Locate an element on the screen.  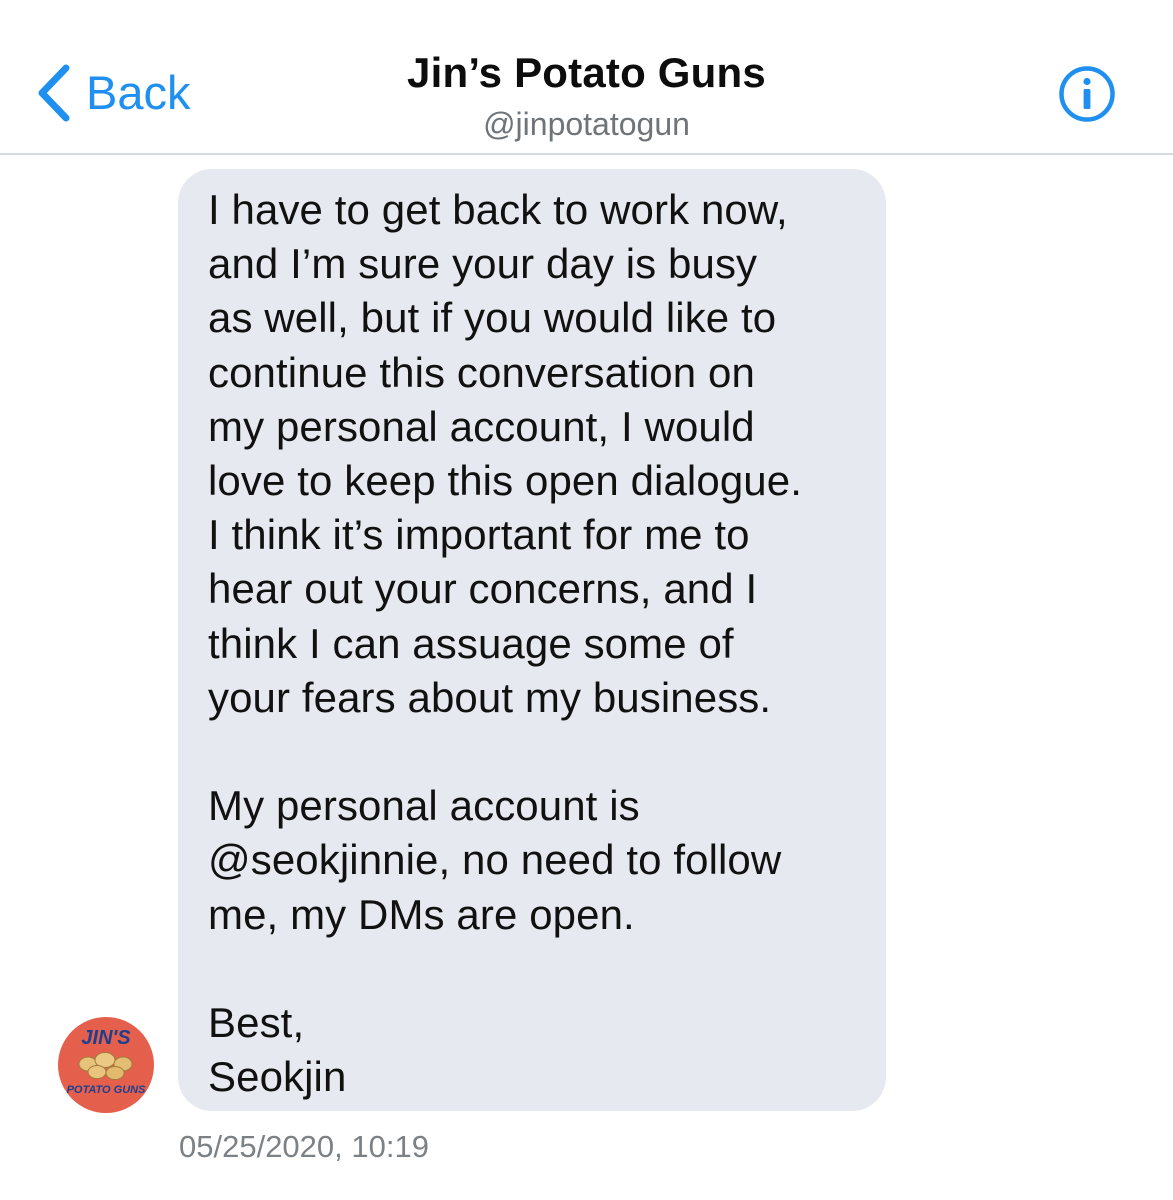
message-timestamp: 05/25/2020, 10:19 is located at coordinates (304, 1146).